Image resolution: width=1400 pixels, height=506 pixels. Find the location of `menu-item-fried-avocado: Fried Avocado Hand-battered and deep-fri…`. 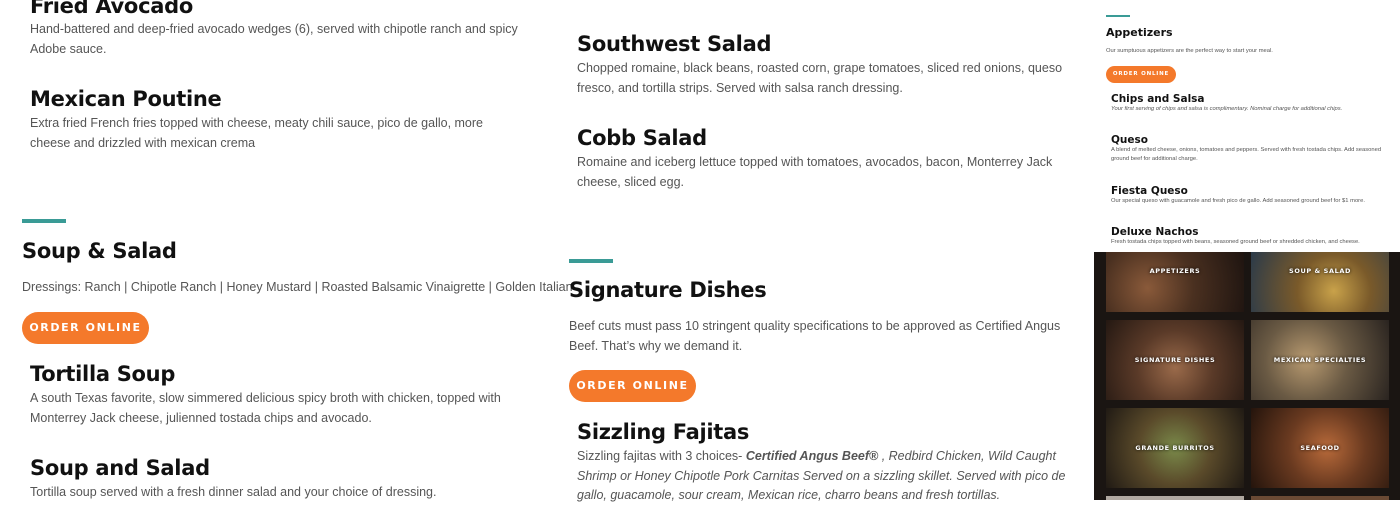

menu-item-fried-avocado: Fried Avocado Hand-battered and deep-fri… is located at coordinates (275, 29).